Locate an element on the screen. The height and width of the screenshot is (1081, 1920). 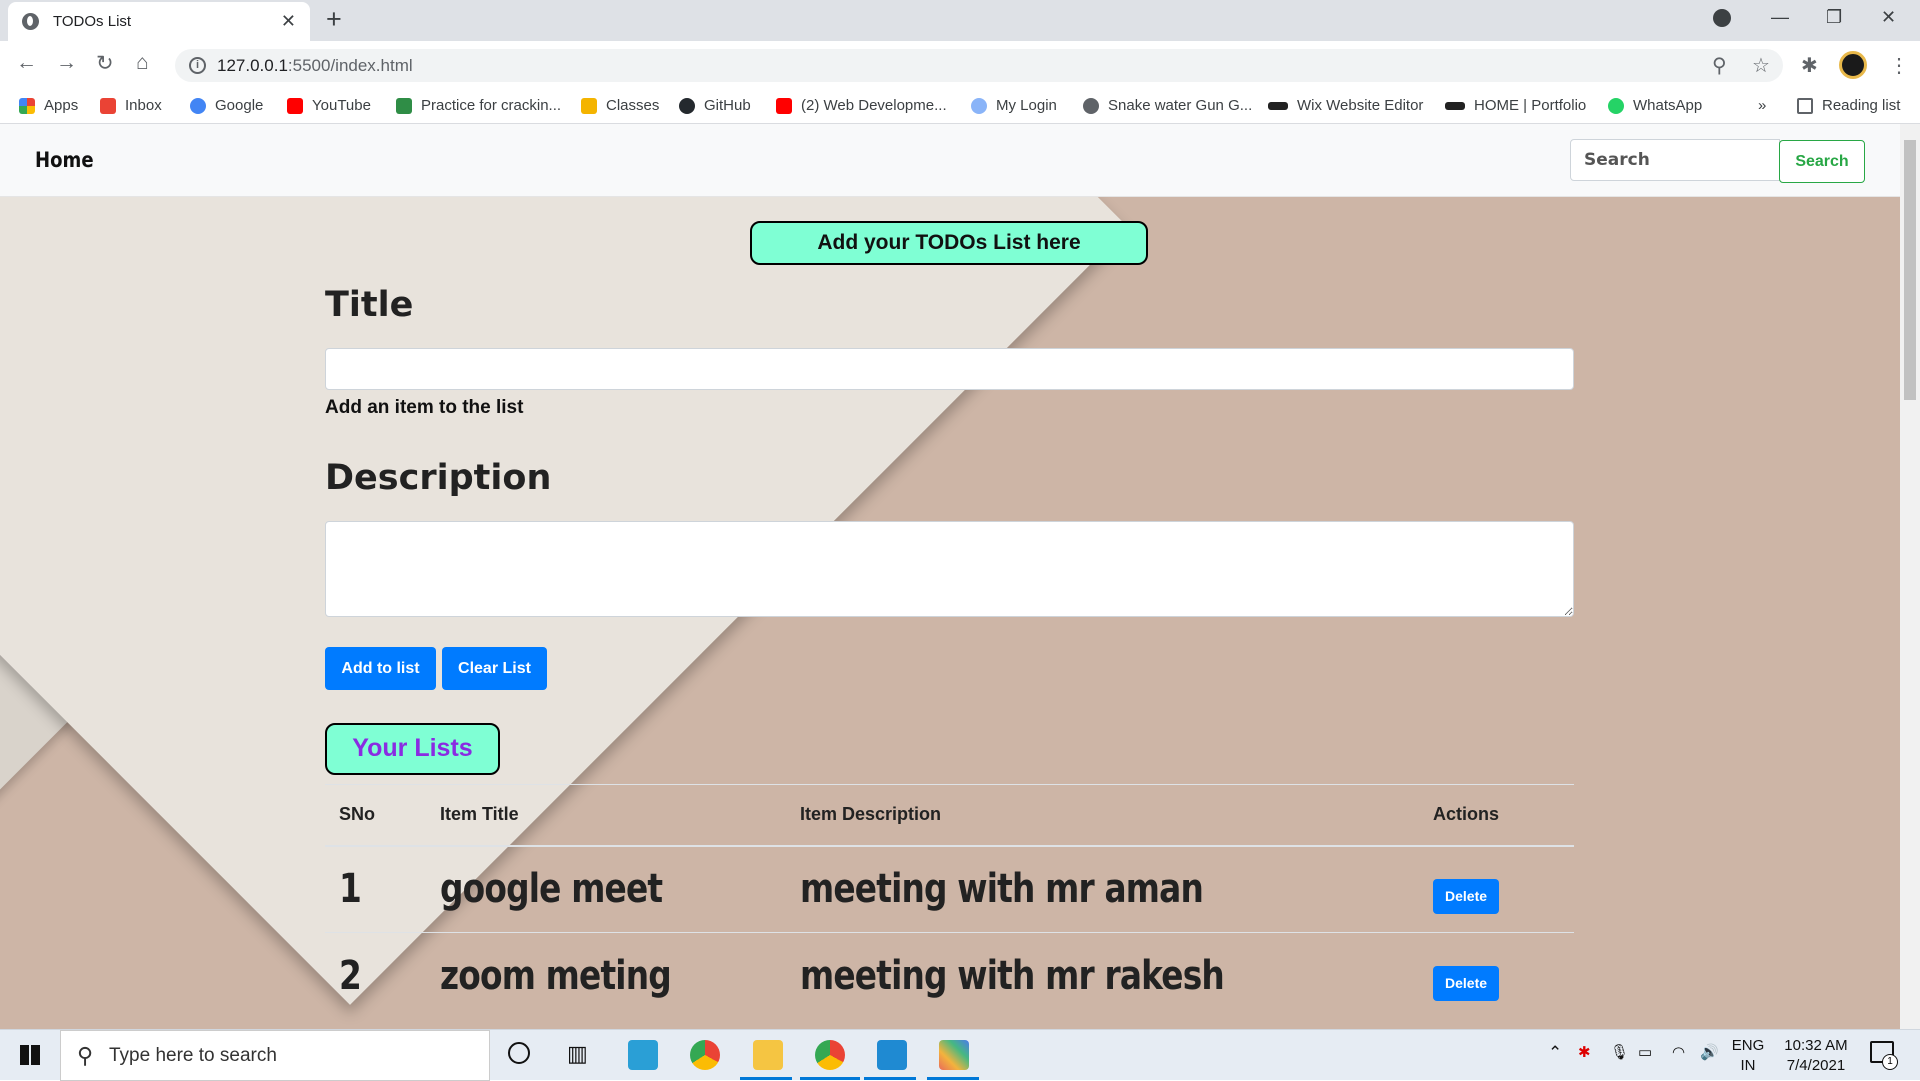
bookmark-star-icon: ☆ is located at coordinates (1761, 65).